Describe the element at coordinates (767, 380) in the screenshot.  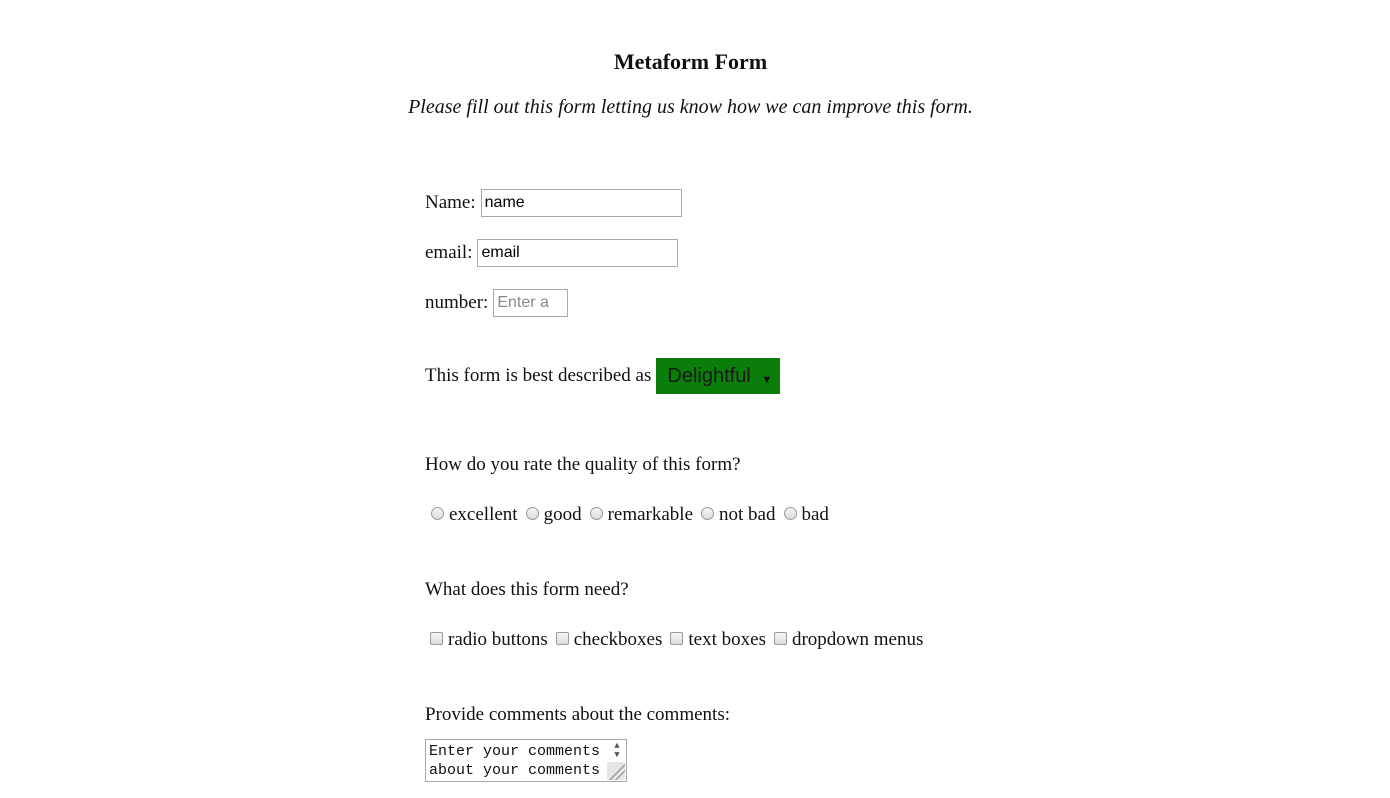
I see `chevron-down-icon: ▼` at that location.